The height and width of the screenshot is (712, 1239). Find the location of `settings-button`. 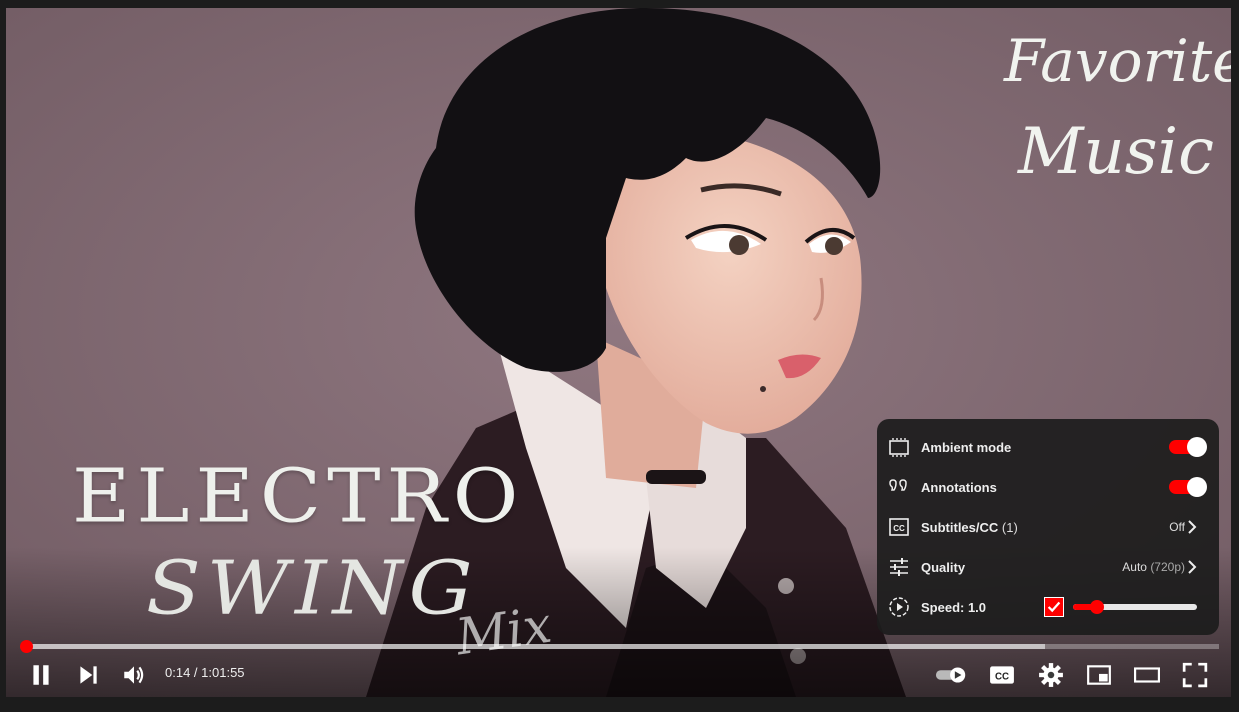

settings-button is located at coordinates (1051, 675).